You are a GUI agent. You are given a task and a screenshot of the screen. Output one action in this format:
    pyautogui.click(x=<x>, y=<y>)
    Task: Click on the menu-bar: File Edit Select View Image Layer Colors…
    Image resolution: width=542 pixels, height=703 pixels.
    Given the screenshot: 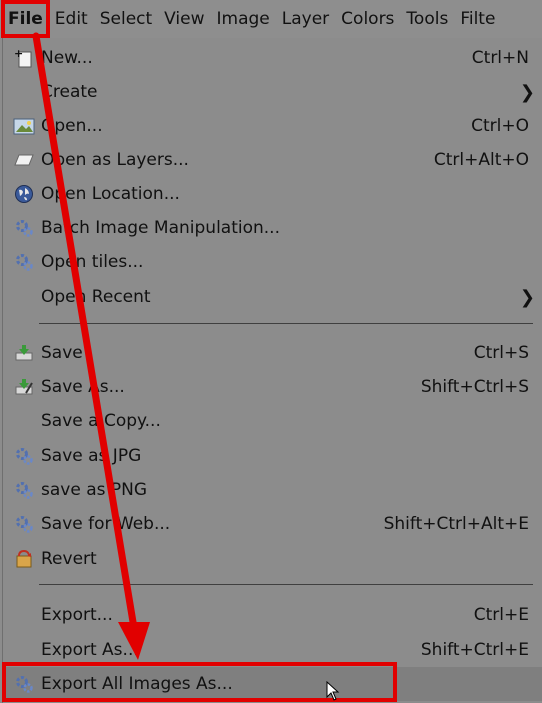 What is the action you would take?
    pyautogui.click(x=271, y=19)
    